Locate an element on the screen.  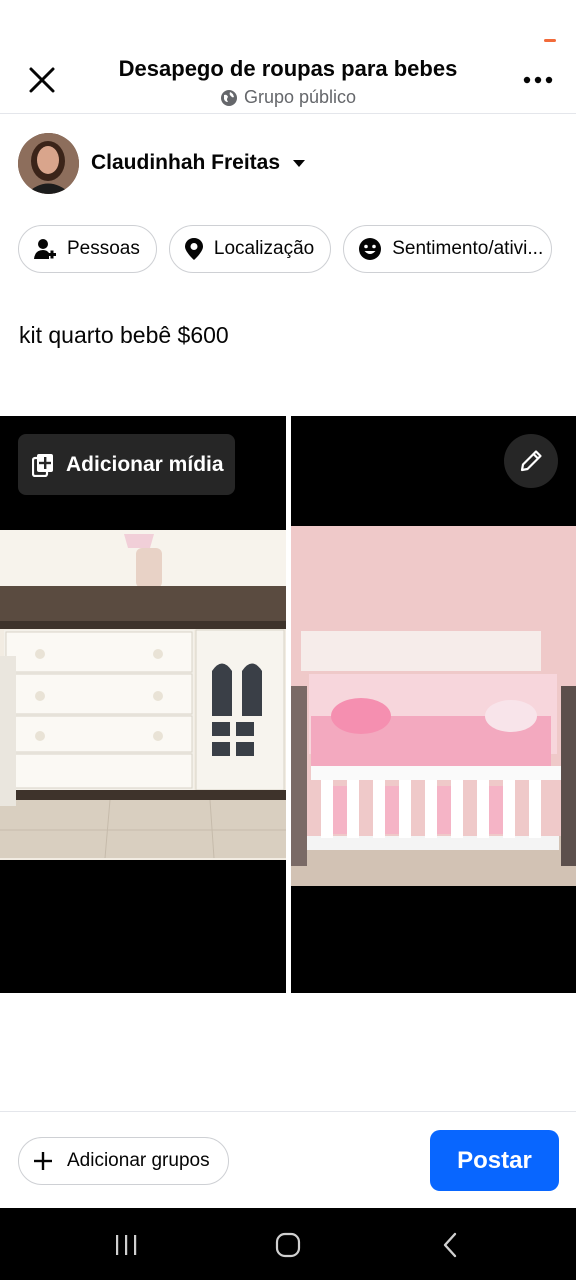
close-button is located at coordinates (42, 80).